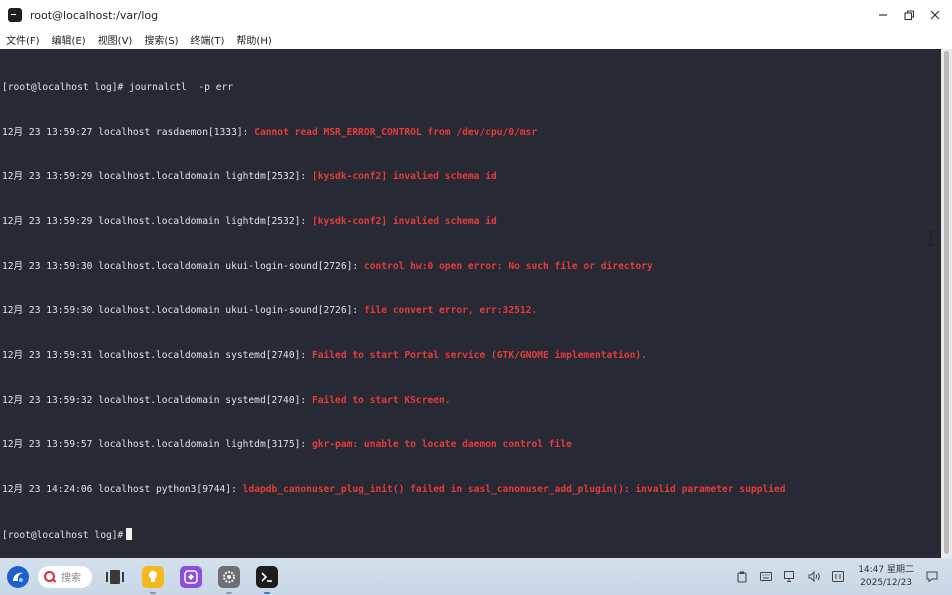 The height and width of the screenshot is (595, 952). I want to click on start-menu-button, so click(18, 576).